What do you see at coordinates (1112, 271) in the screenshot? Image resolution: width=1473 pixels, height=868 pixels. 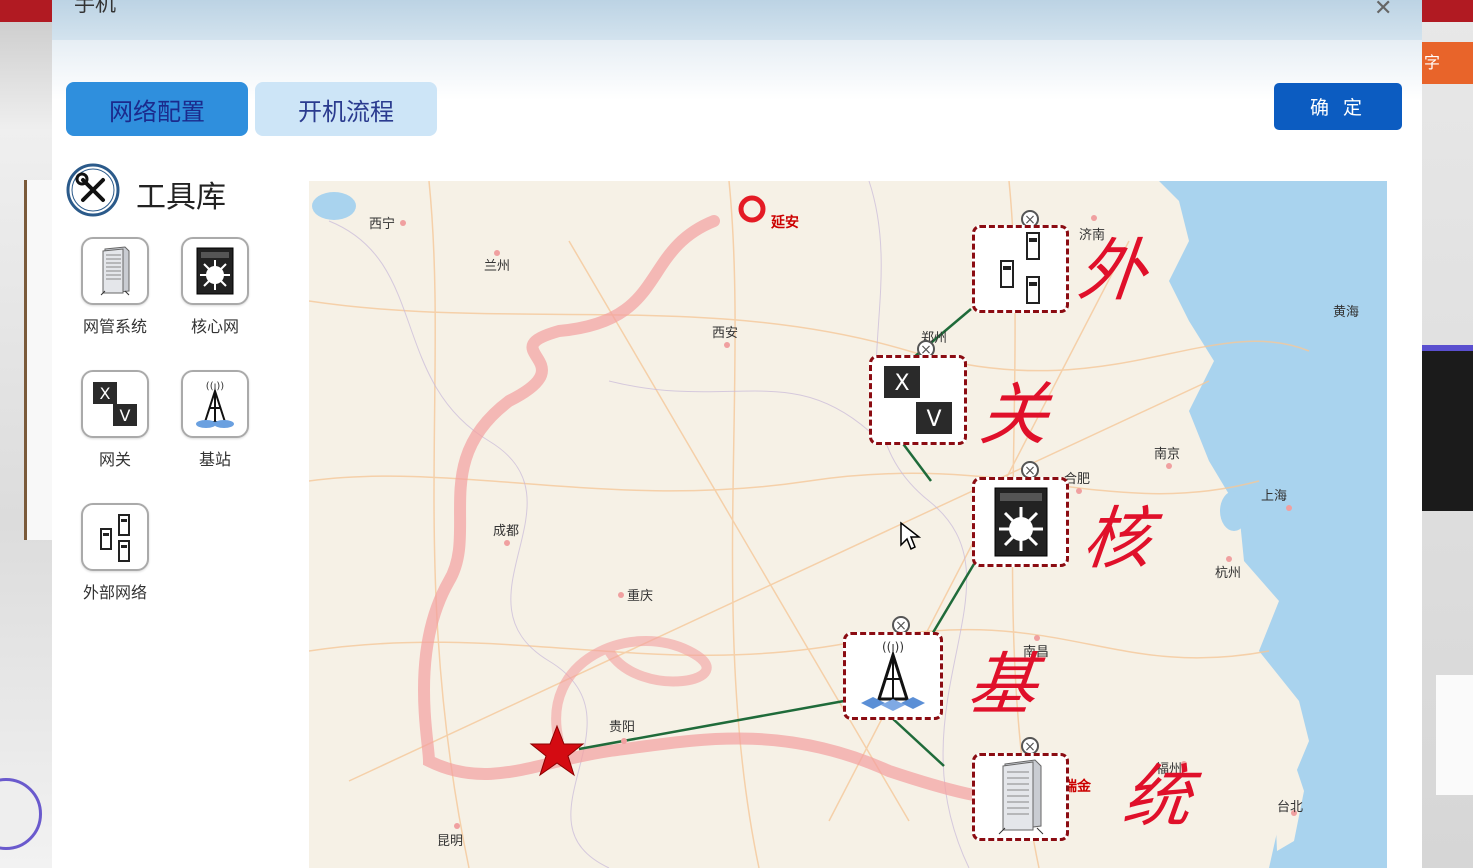 I see `annotation-external: 外` at bounding box center [1112, 271].